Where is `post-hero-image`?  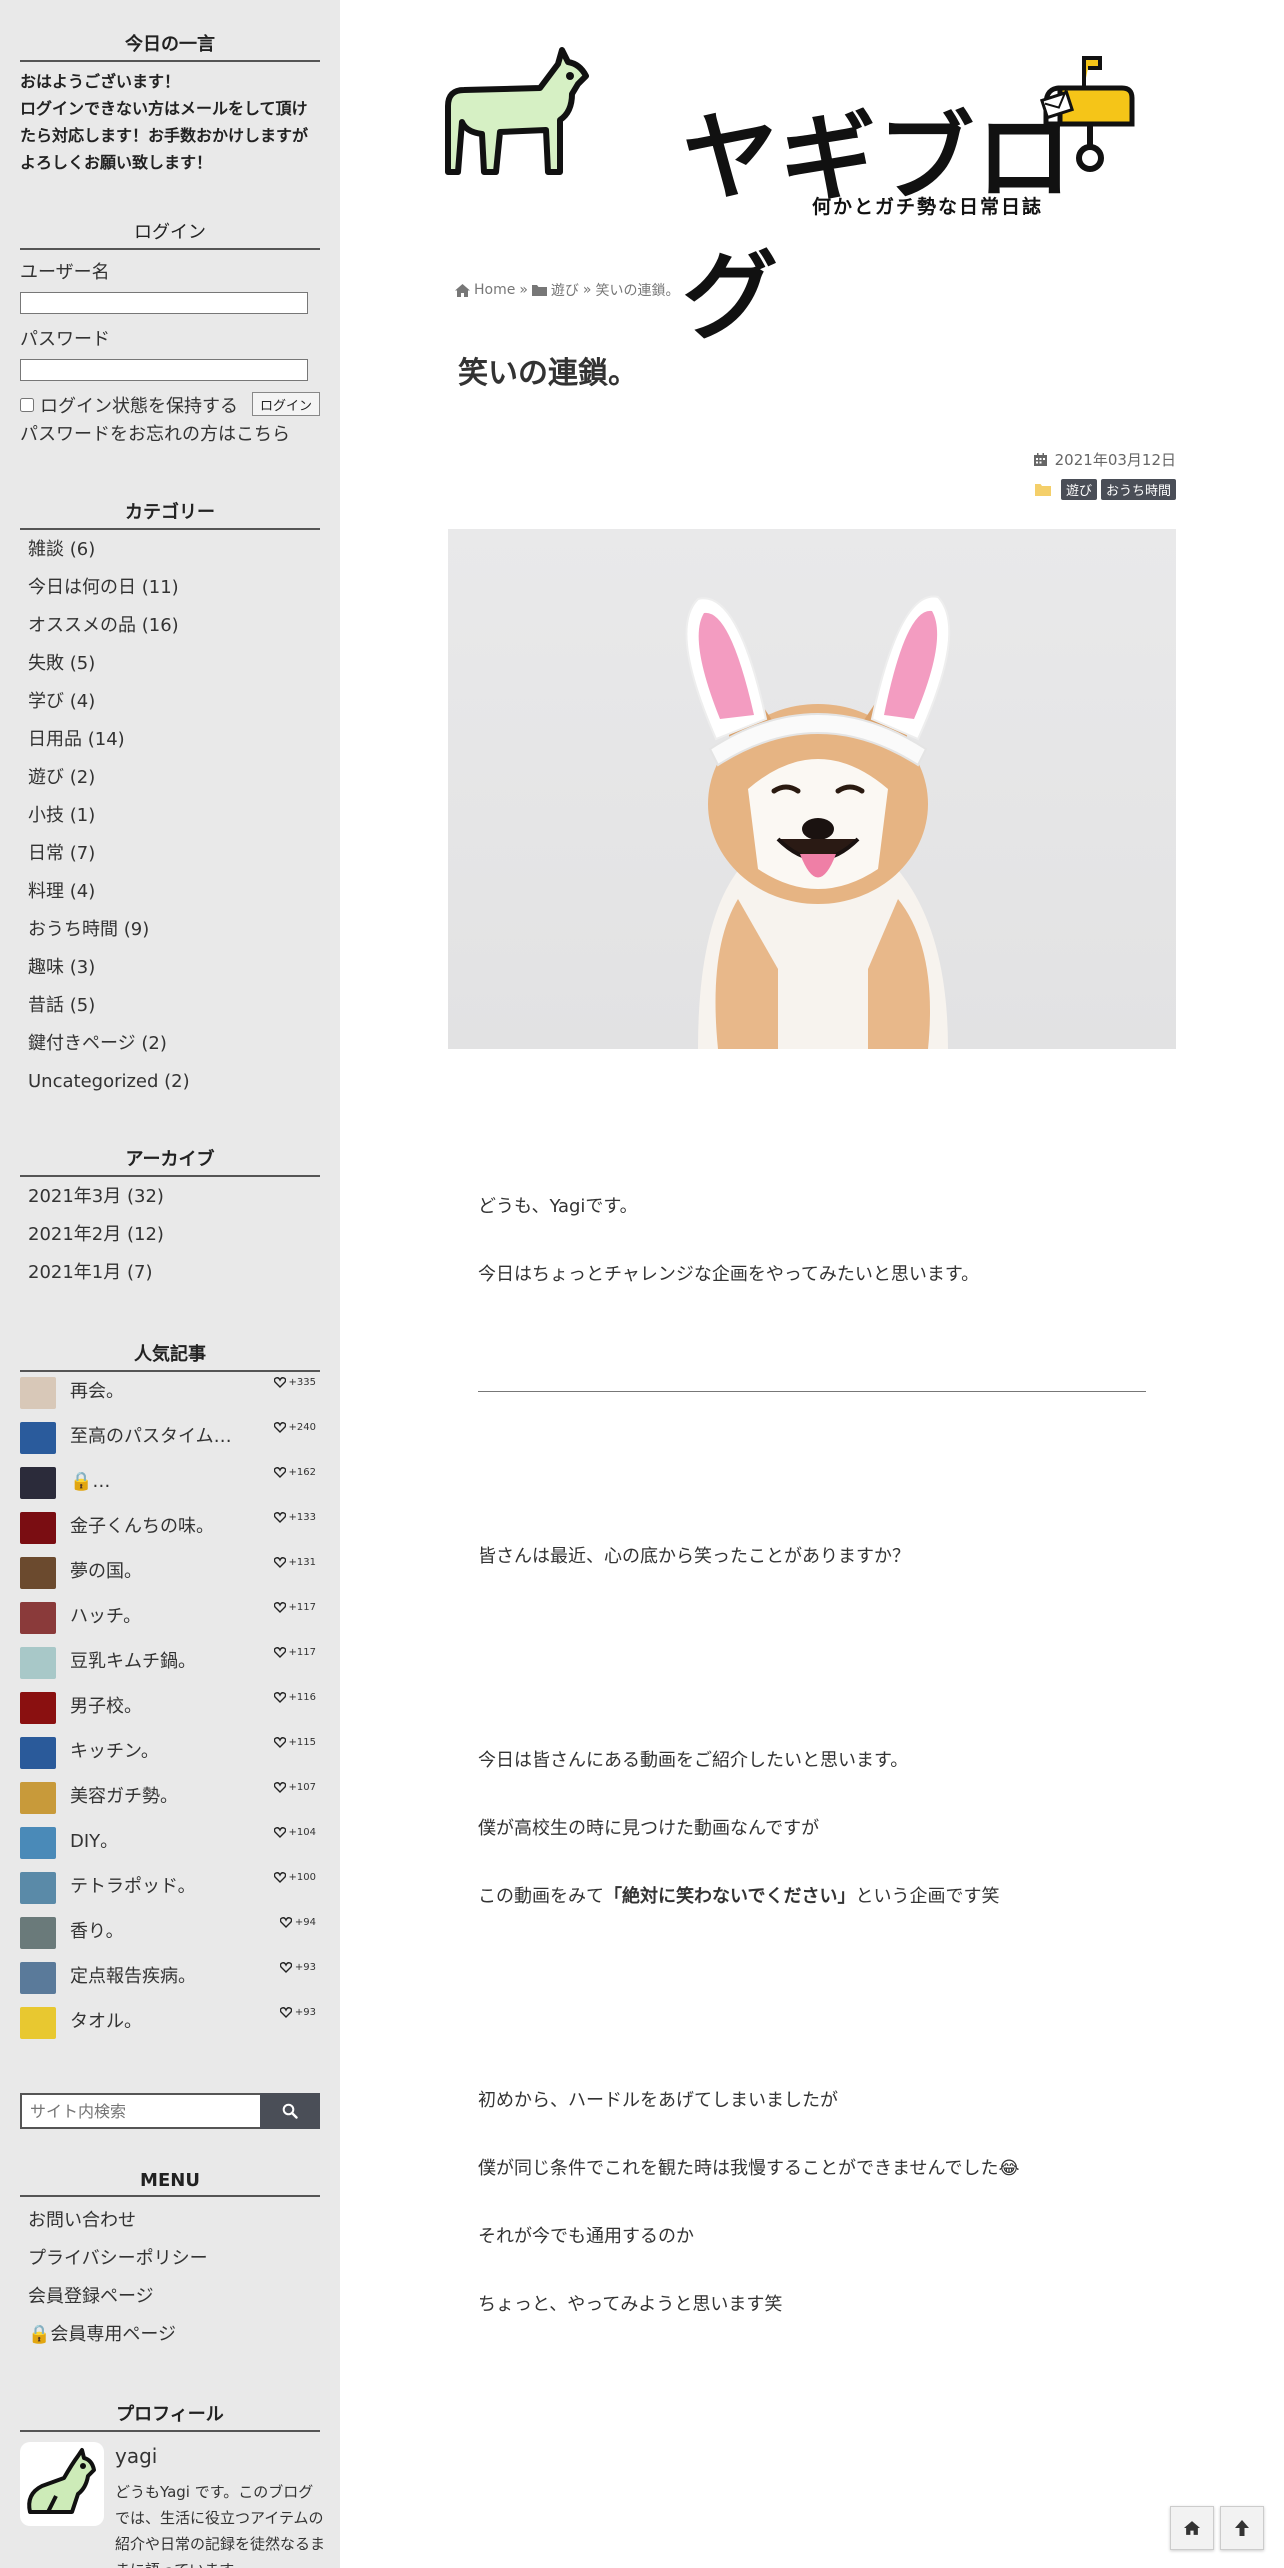 post-hero-image is located at coordinates (812, 789).